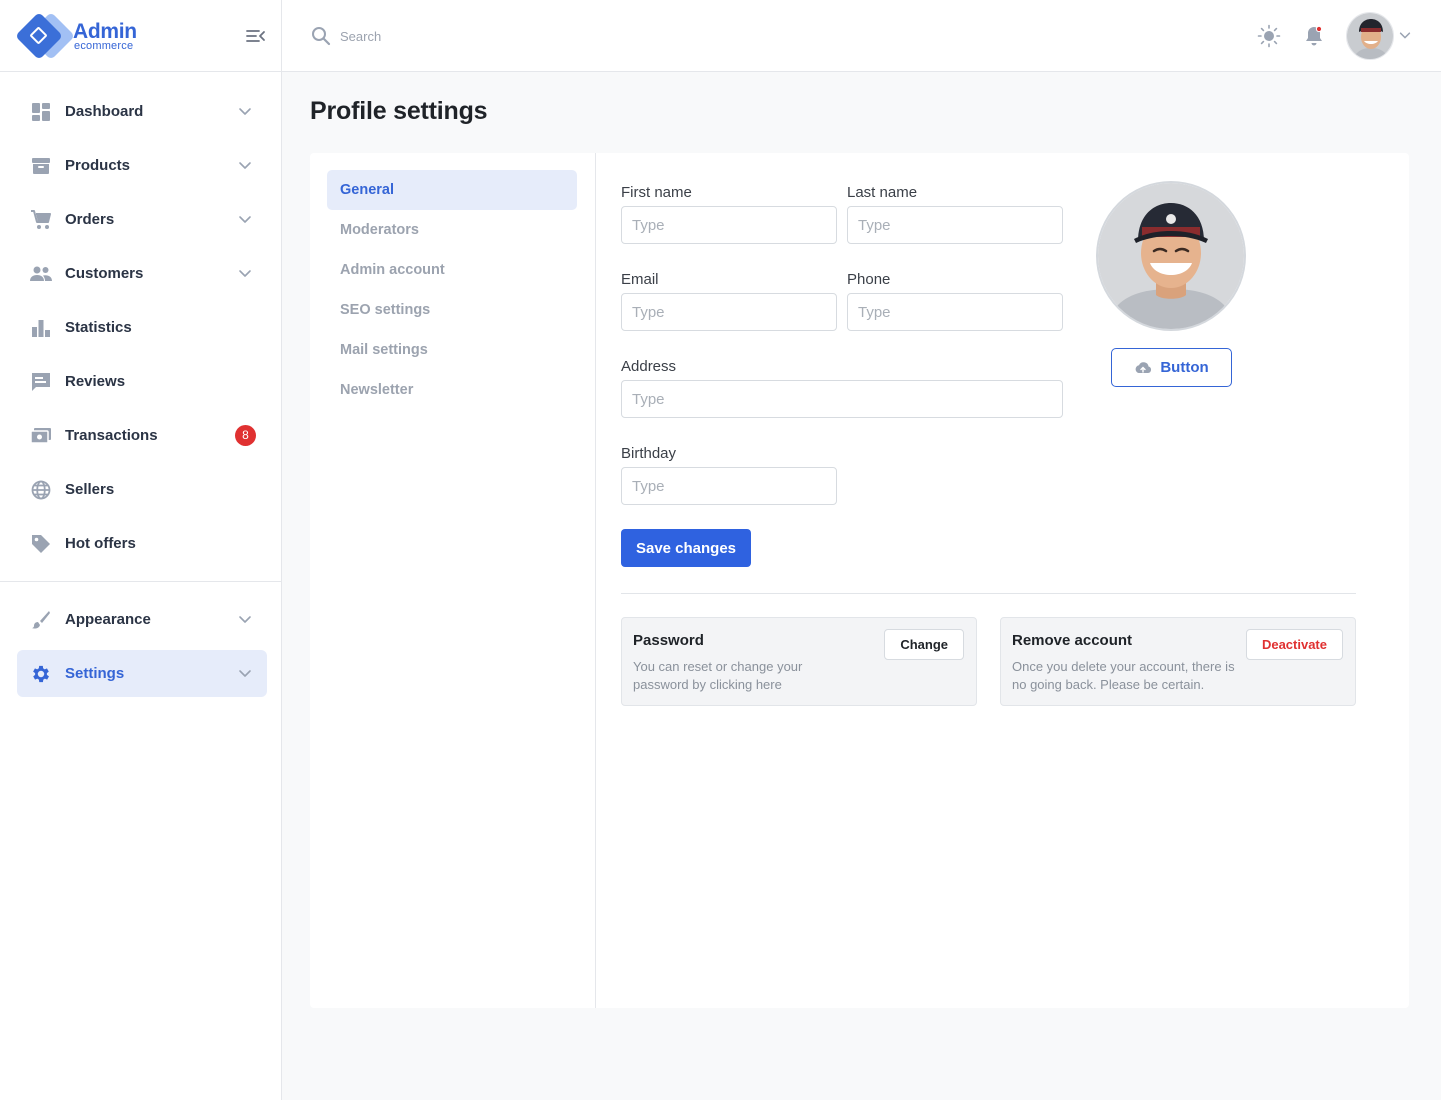 This screenshot has height=1100, width=1441. Describe the element at coordinates (321, 36) in the screenshot. I see `search-icon` at that location.